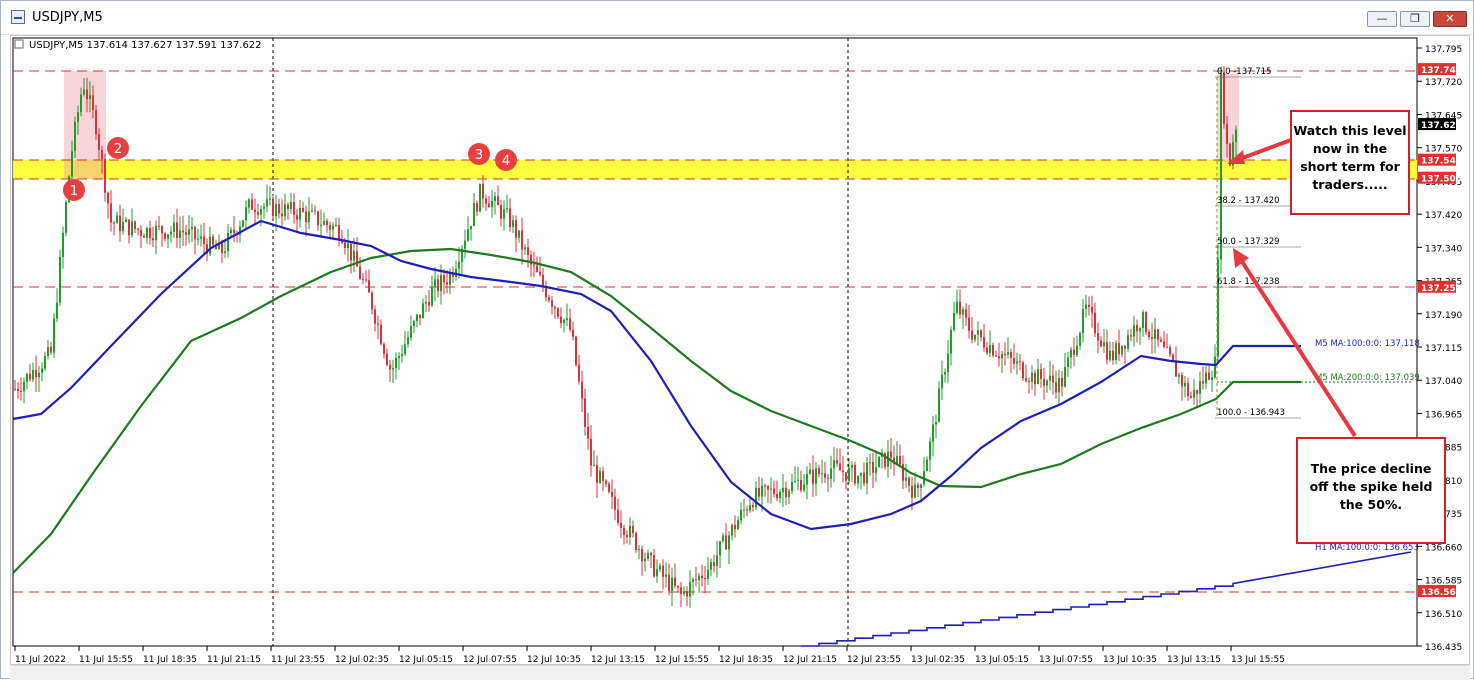  What do you see at coordinates (170, 659) in the screenshot?
I see `time-tick-label: 11 Jul 18:35` at bounding box center [170, 659].